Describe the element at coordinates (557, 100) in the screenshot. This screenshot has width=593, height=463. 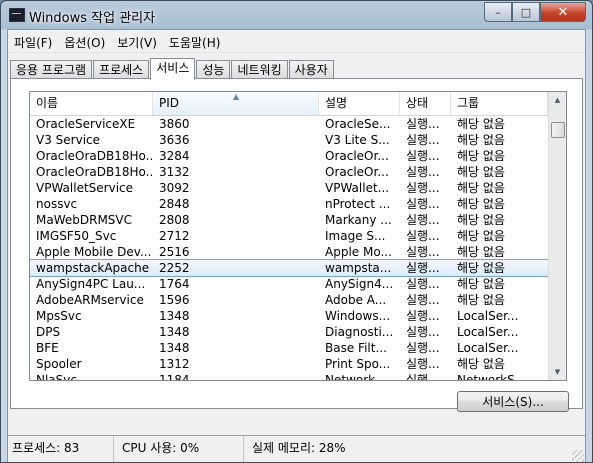
I see `scroll-up-arrow-icon: ▲` at that location.